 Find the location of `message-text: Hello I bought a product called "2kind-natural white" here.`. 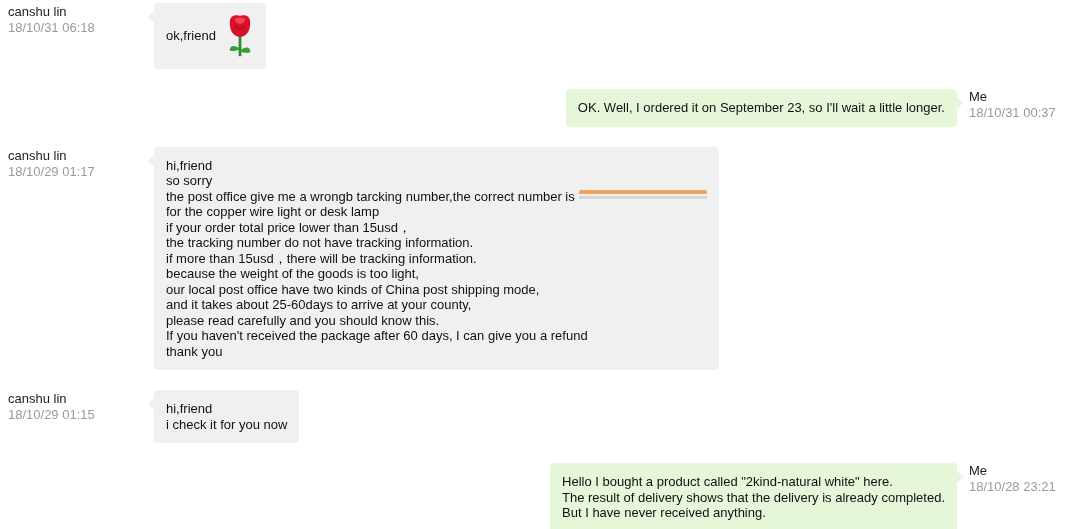

message-text: Hello I bought a product called "2kind-natural white" here. is located at coordinates (727, 482).